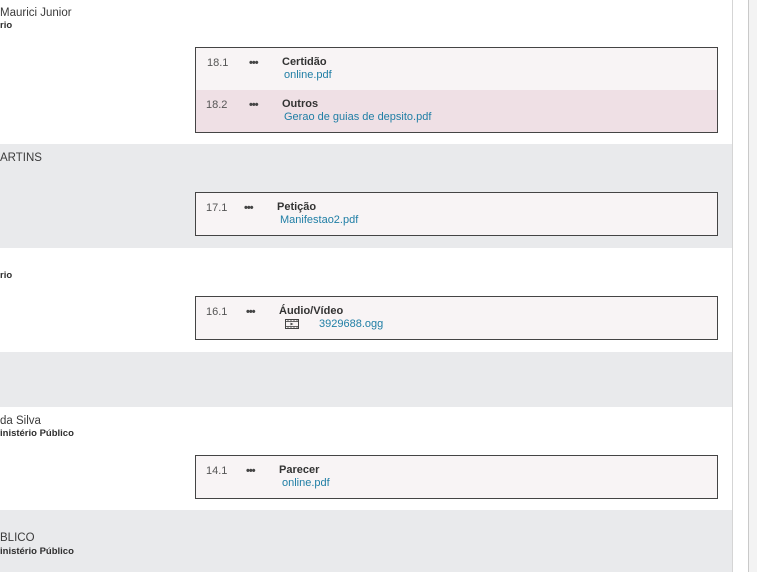 Image resolution: width=757 pixels, height=572 pixels. What do you see at coordinates (17, 538) in the screenshot?
I see `entry-author: BLICO` at bounding box center [17, 538].